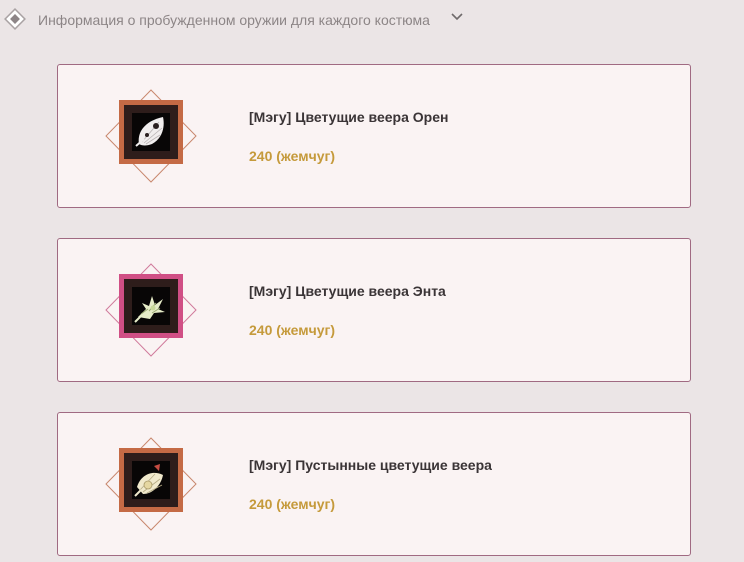 This screenshot has height=562, width=744. Describe the element at coordinates (347, 291) in the screenshot. I see `item-name: [Мэгу] Цветущие веера Энта` at that location.